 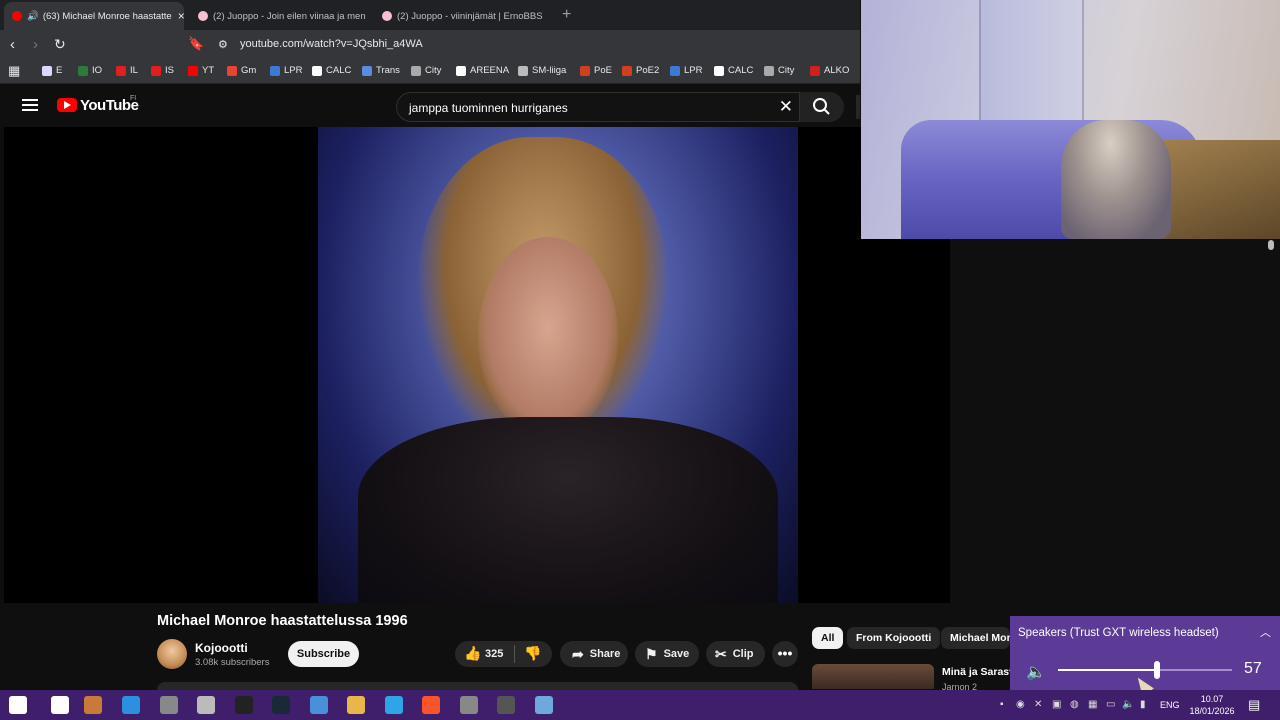 What do you see at coordinates (640, 70) in the screenshot?
I see `bookmark-poe2: PoE2` at bounding box center [640, 70].